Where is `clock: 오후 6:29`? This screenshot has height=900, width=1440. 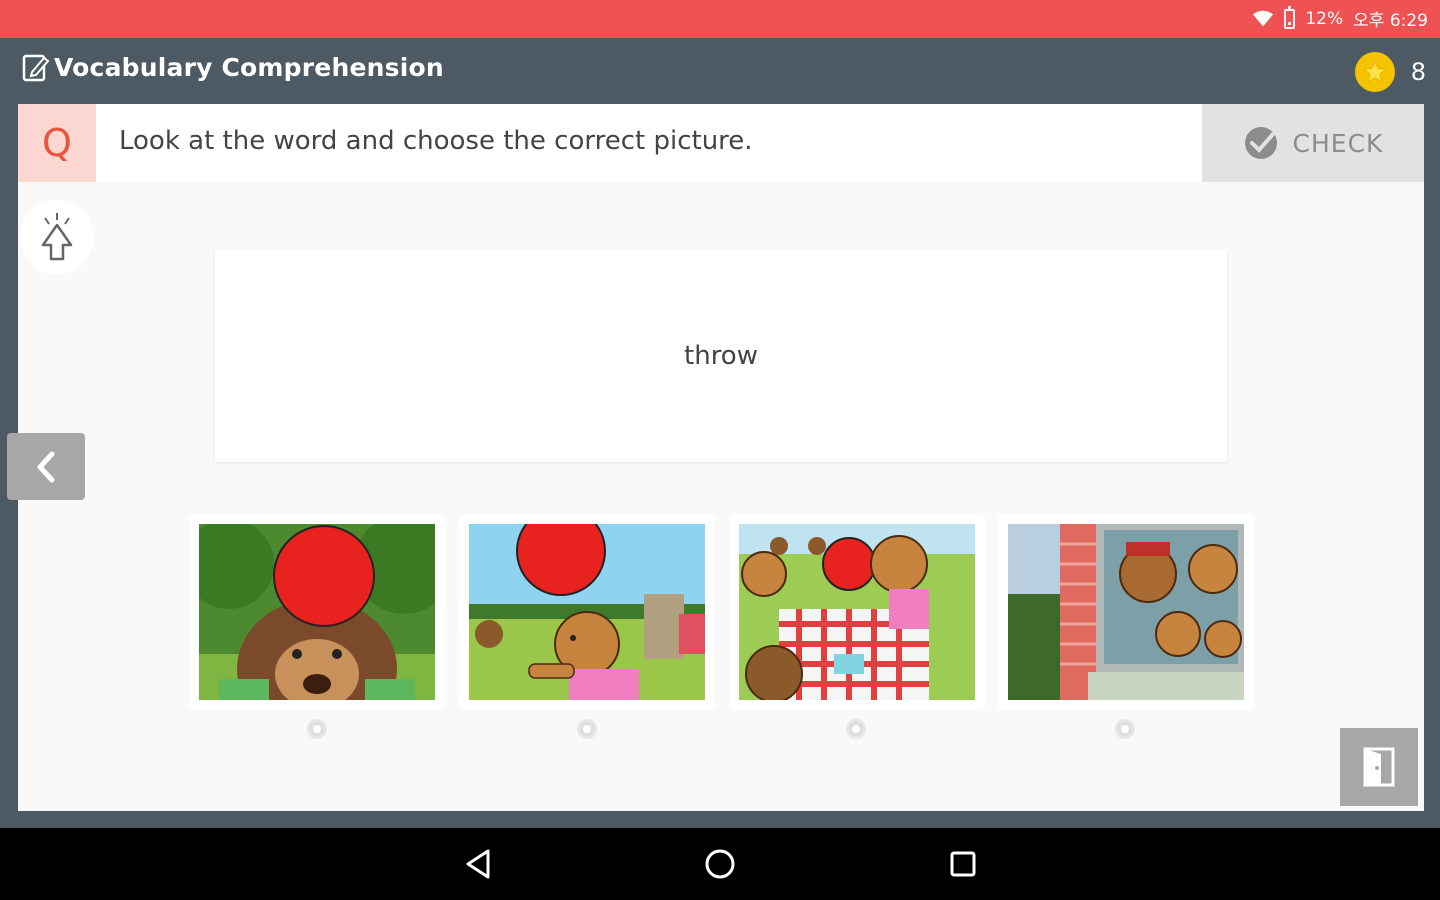
clock: 오후 6:29 is located at coordinates (1390, 21).